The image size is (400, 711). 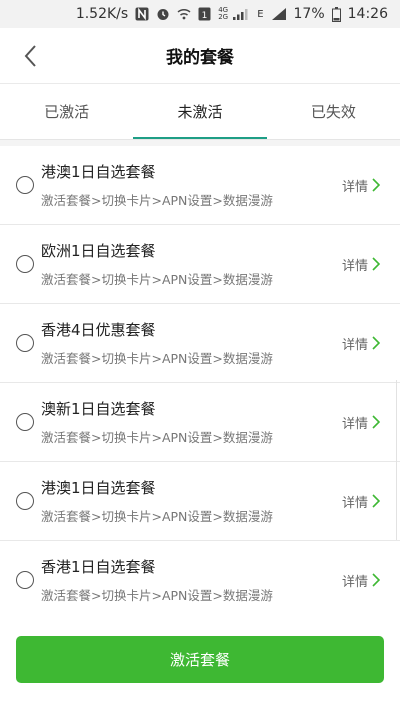 What do you see at coordinates (98, 330) in the screenshot?
I see `package-title: 香港4日优惠套餐` at bounding box center [98, 330].